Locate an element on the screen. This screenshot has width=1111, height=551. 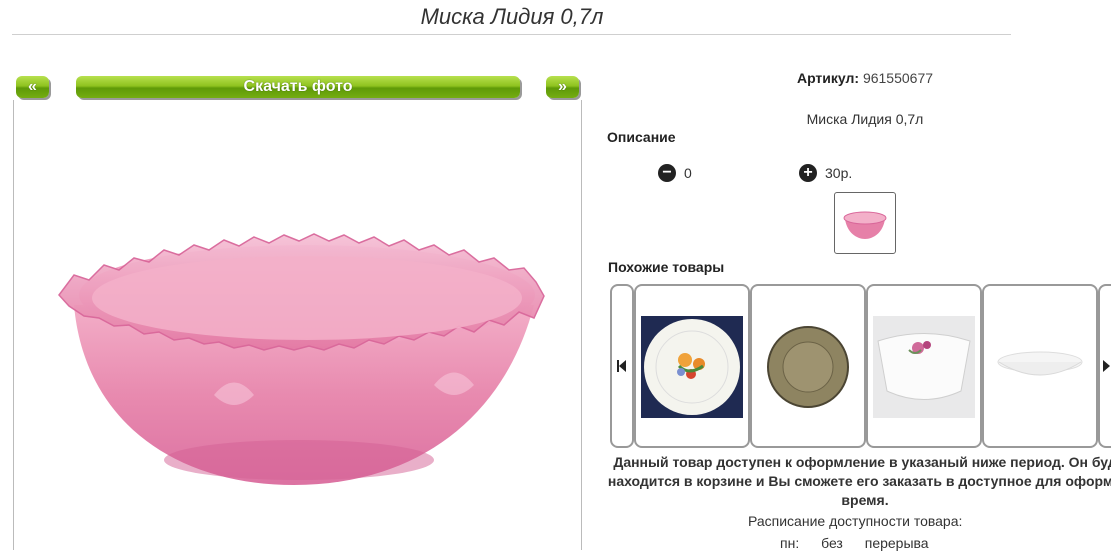
white-square-bowl-image is located at coordinates (924, 367).